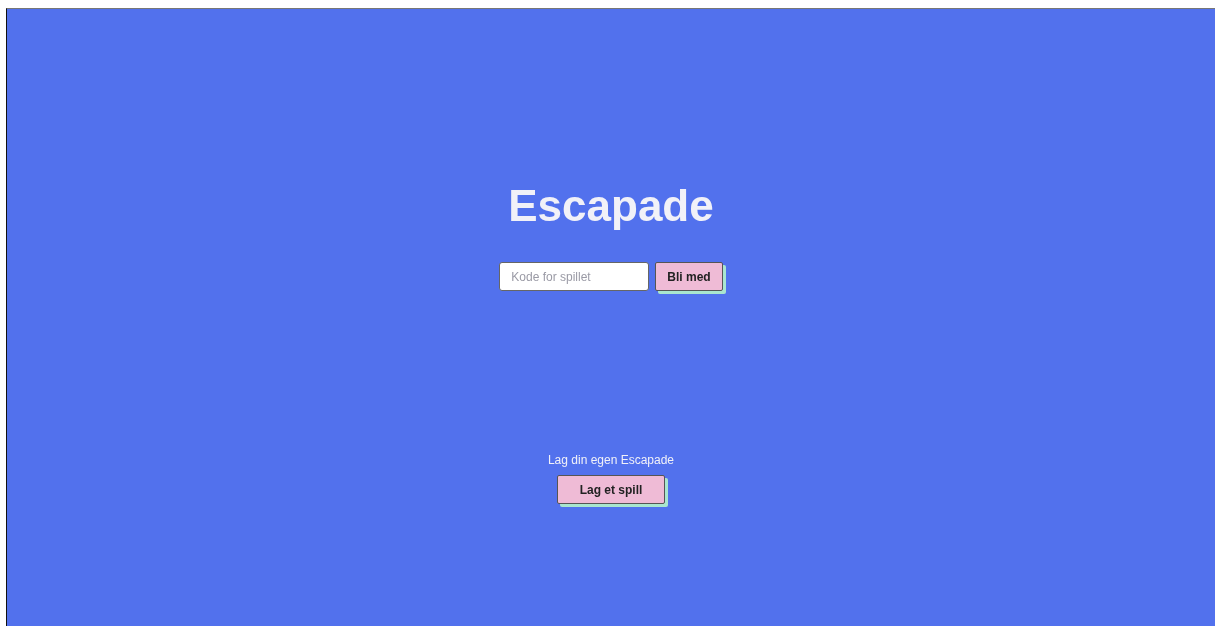 Image resolution: width=1215 pixels, height=626 pixels. What do you see at coordinates (611, 489) in the screenshot?
I see `create-game-button: Lag et spill` at bounding box center [611, 489].